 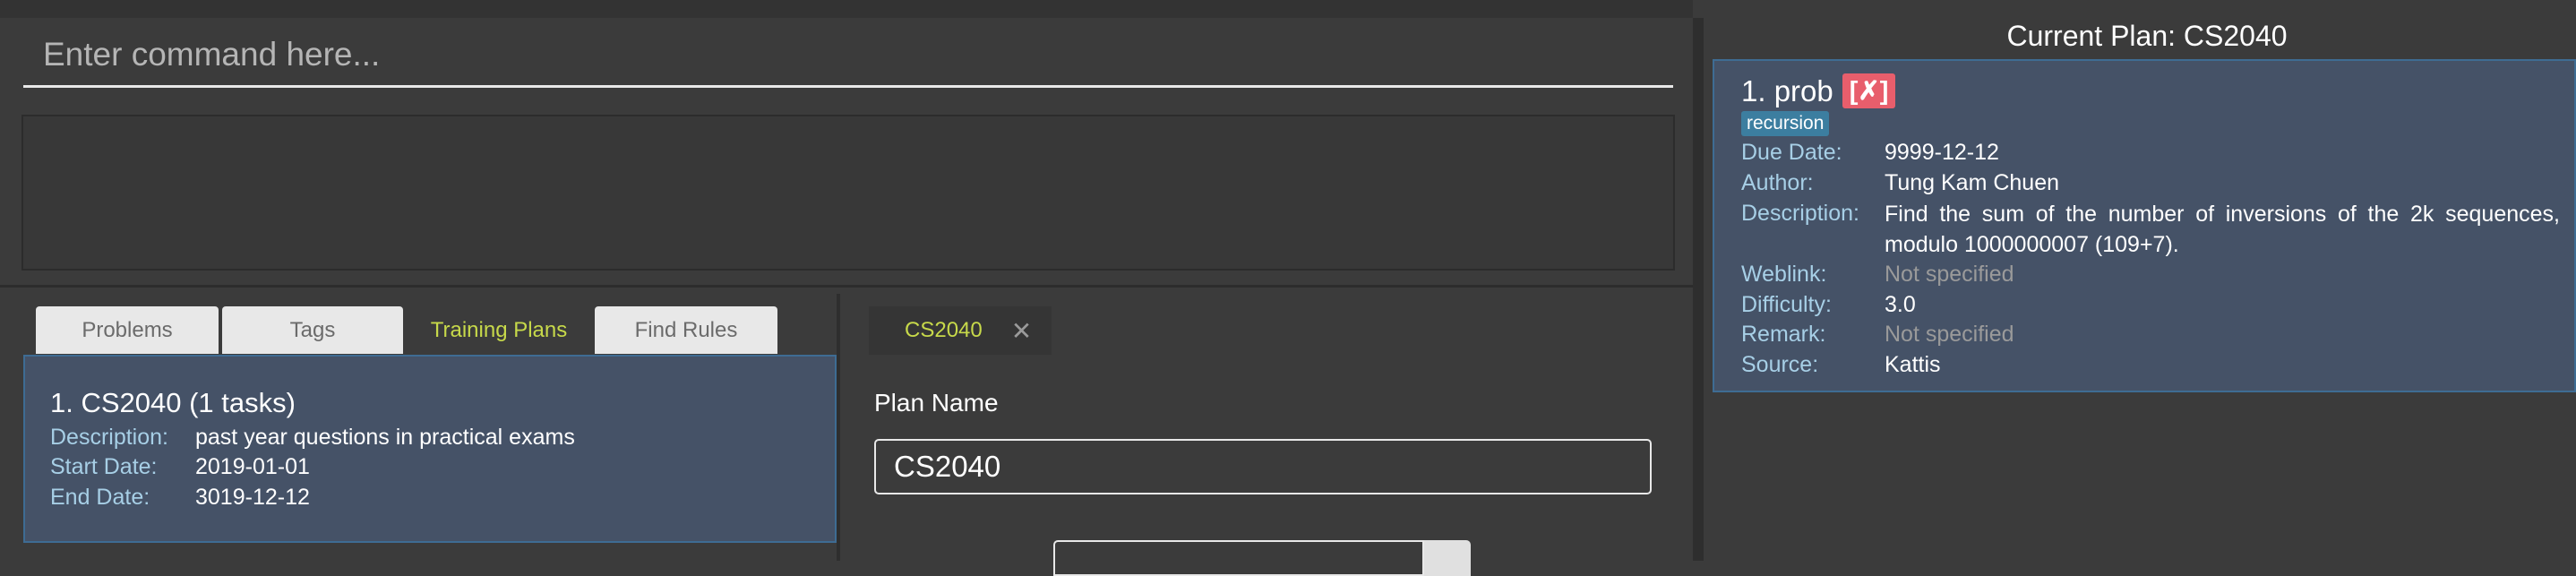 What do you see at coordinates (173, 402) in the screenshot?
I see `plan-item-title: 1. CS2040 (1 tasks)` at bounding box center [173, 402].